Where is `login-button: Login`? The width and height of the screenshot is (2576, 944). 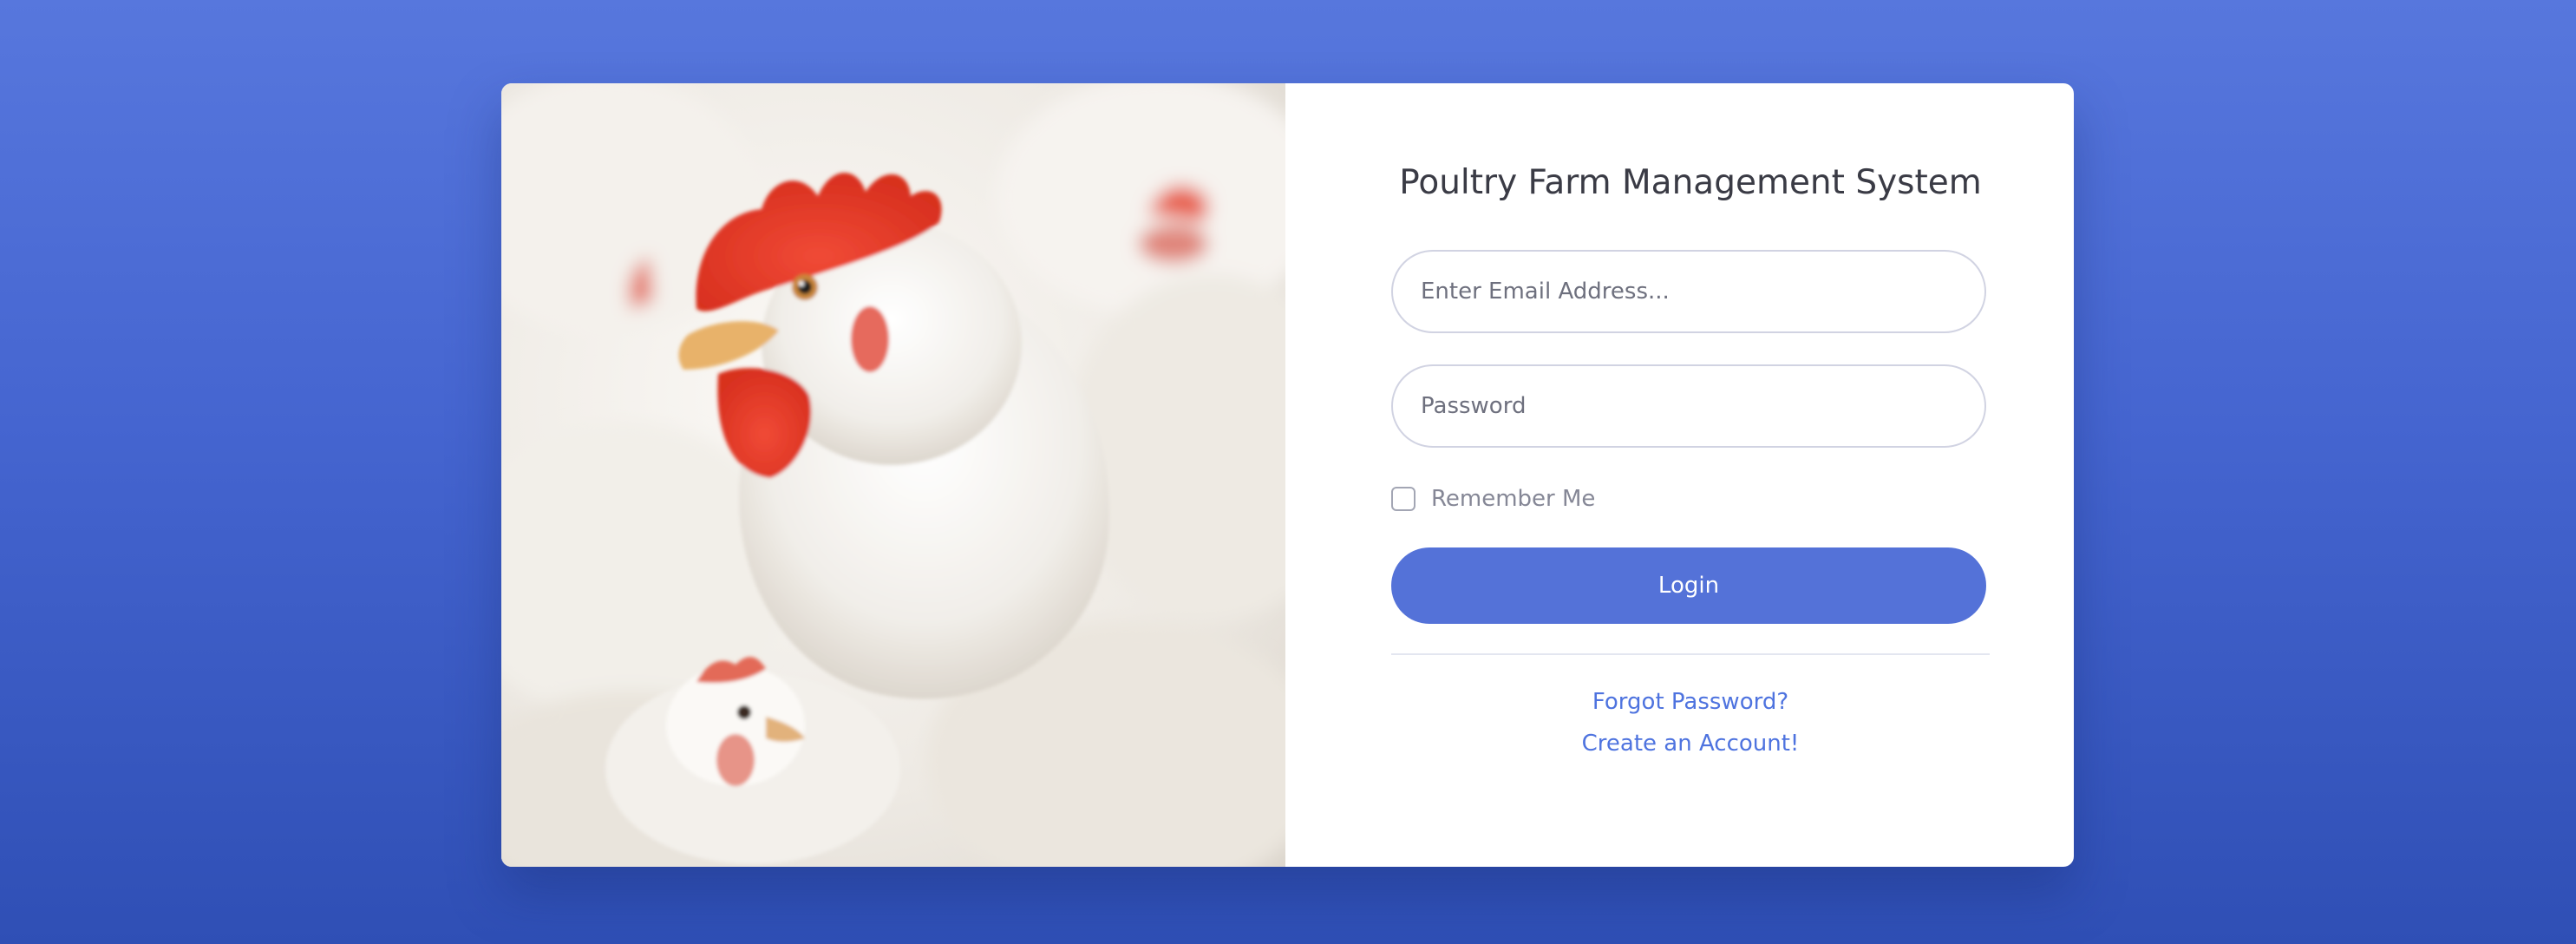
login-button: Login is located at coordinates (1688, 585).